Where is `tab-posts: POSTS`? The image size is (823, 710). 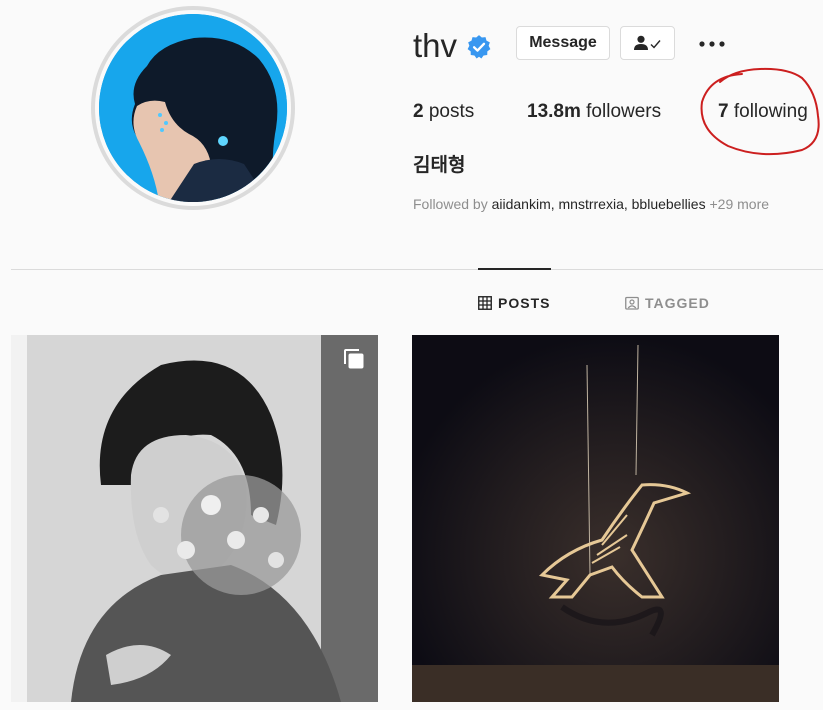 tab-posts: POSTS is located at coordinates (514, 303).